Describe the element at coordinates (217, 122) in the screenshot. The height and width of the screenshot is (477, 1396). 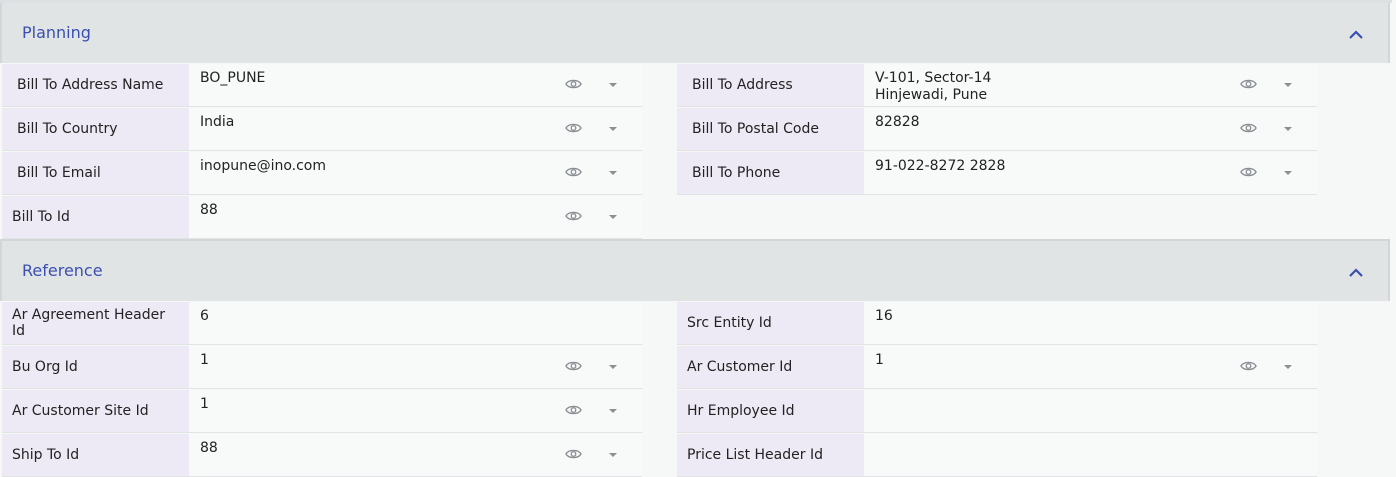
I see `field-value: India` at that location.